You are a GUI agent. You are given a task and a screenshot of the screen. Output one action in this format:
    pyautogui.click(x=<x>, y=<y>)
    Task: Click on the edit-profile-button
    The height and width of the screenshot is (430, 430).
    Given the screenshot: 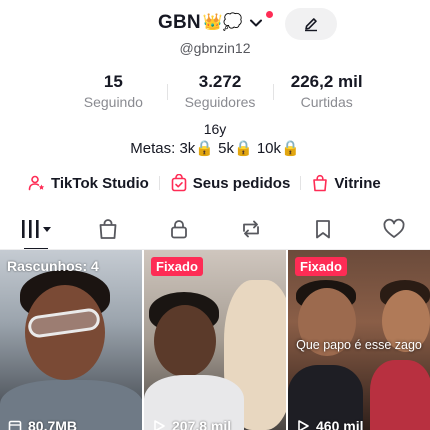 What is the action you would take?
    pyautogui.click(x=311, y=24)
    